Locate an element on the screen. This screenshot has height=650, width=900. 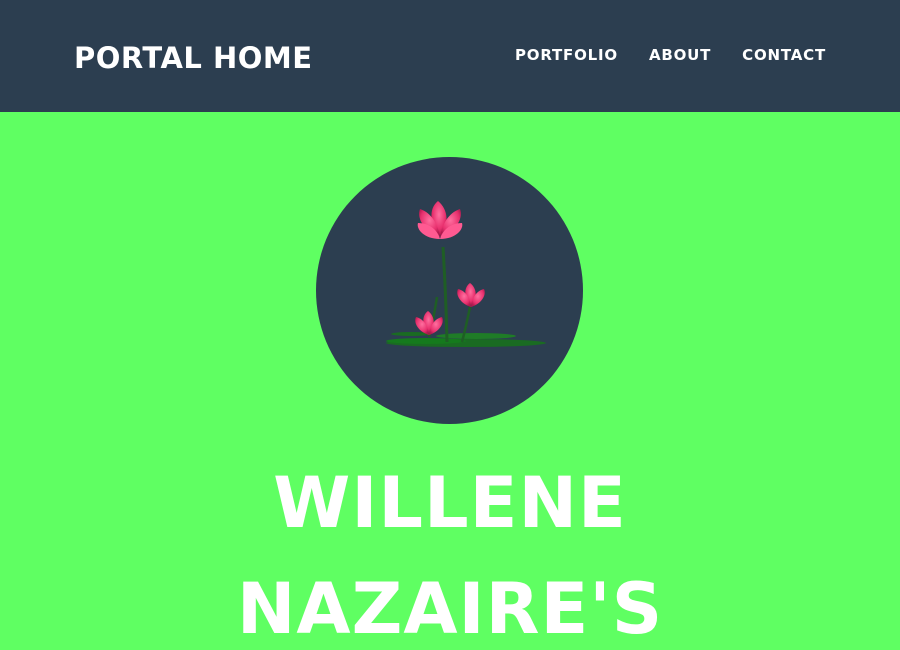
brand-link: PORTAL HOME is located at coordinates (193, 58).